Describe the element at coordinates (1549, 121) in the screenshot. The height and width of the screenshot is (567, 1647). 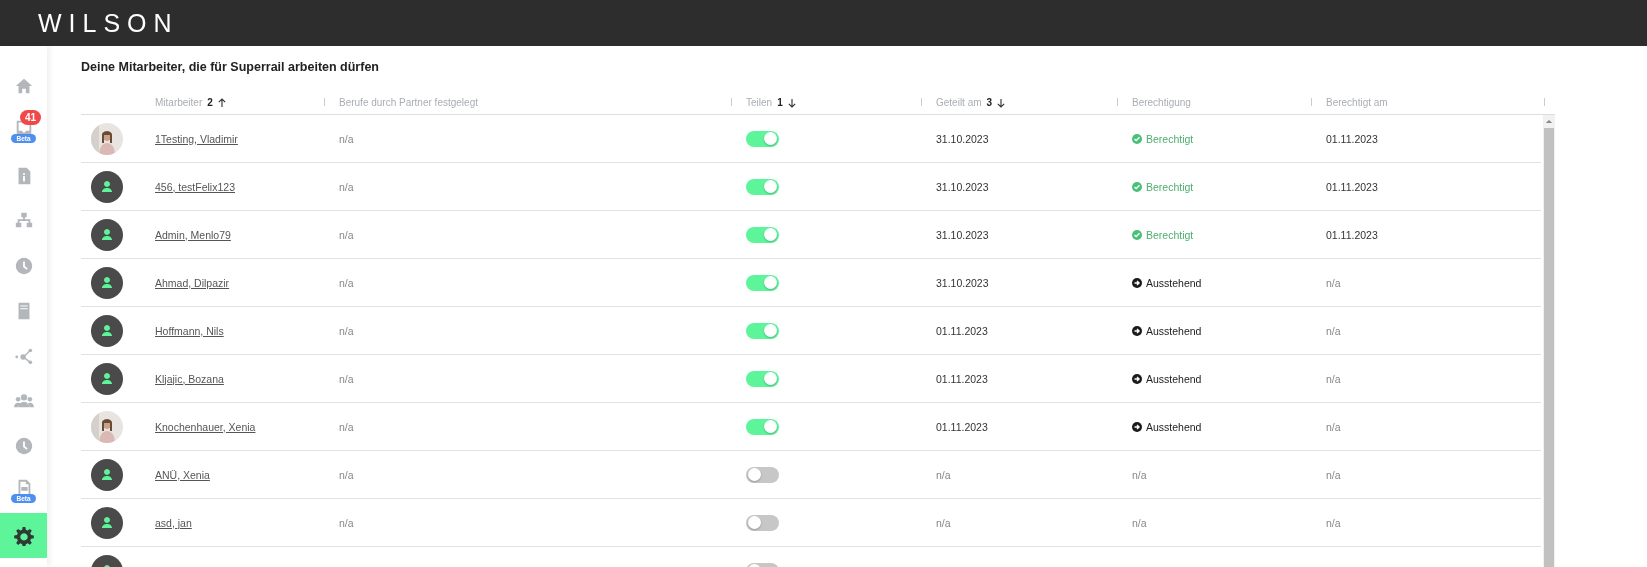
I see `scroll-up-icon` at that location.